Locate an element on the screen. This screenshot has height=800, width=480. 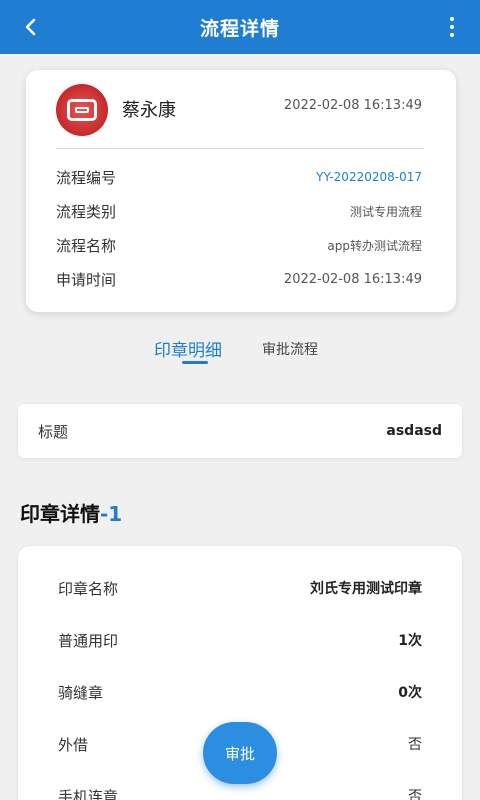
divider is located at coordinates (240, 148).